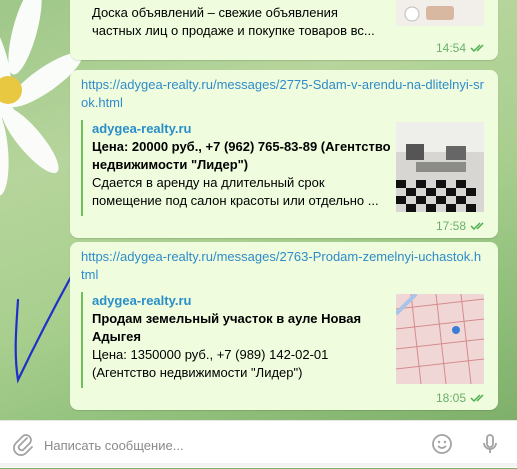 Image resolution: width=517 pixels, height=469 pixels. What do you see at coordinates (450, 398) in the screenshot?
I see `message-time: 18:05` at bounding box center [450, 398].